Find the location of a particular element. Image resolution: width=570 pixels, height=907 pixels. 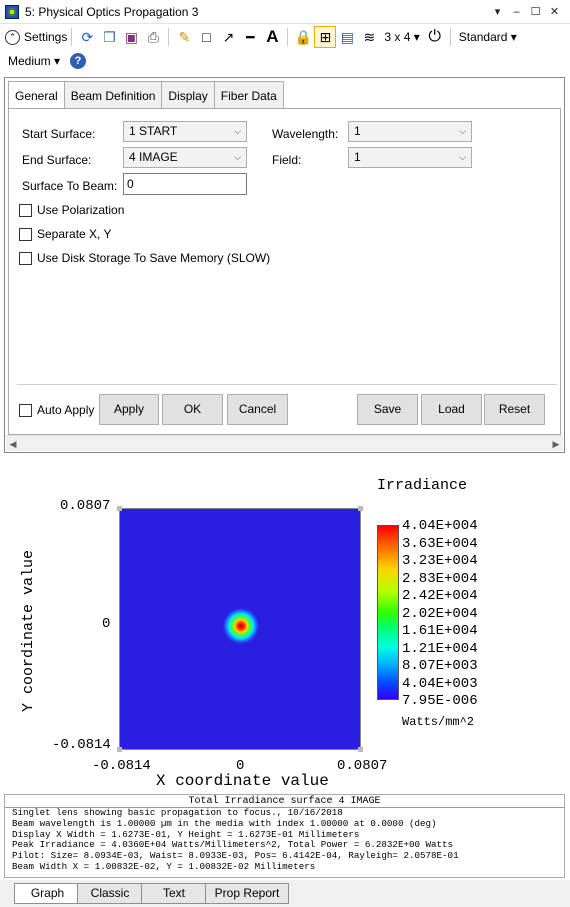

settings-button: ⌃ Settings is located at coordinates (36, 37).